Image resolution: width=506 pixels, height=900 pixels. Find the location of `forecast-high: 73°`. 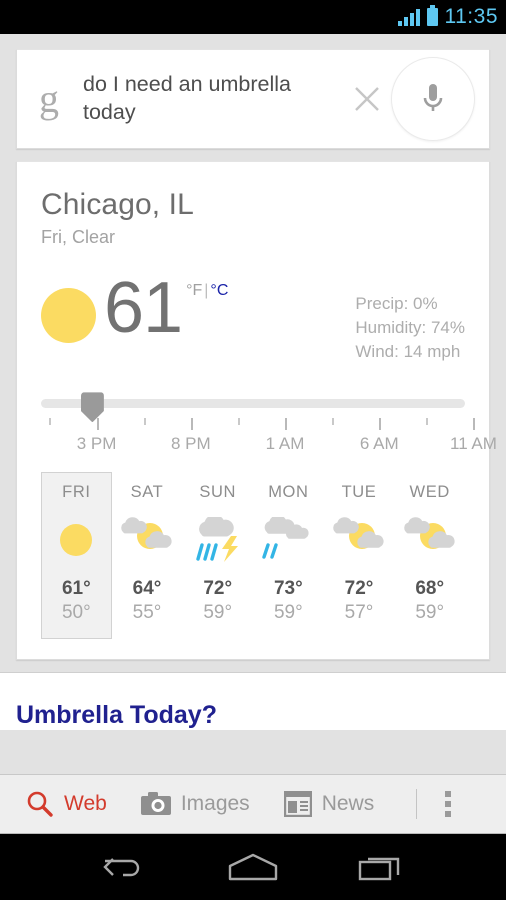

forecast-high: 73° is located at coordinates (288, 589).